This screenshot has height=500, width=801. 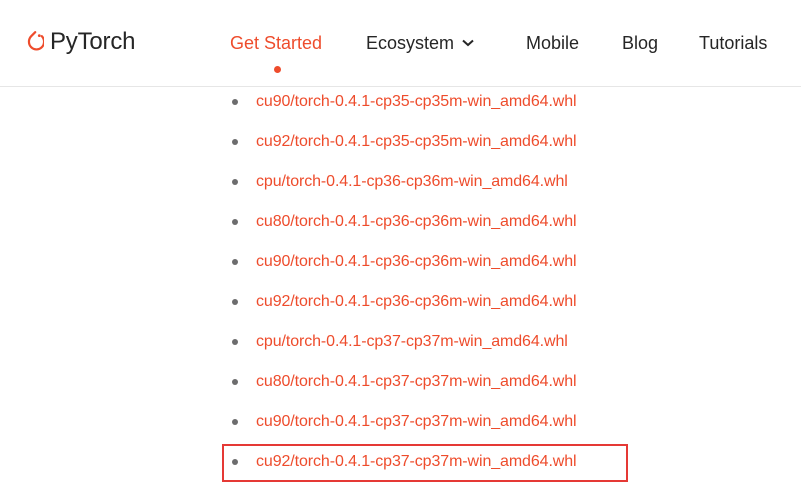 I want to click on list-item: cpu/torch-0.4.1-cp37-cp37m-win_amd64.whl, so click(x=400, y=342).